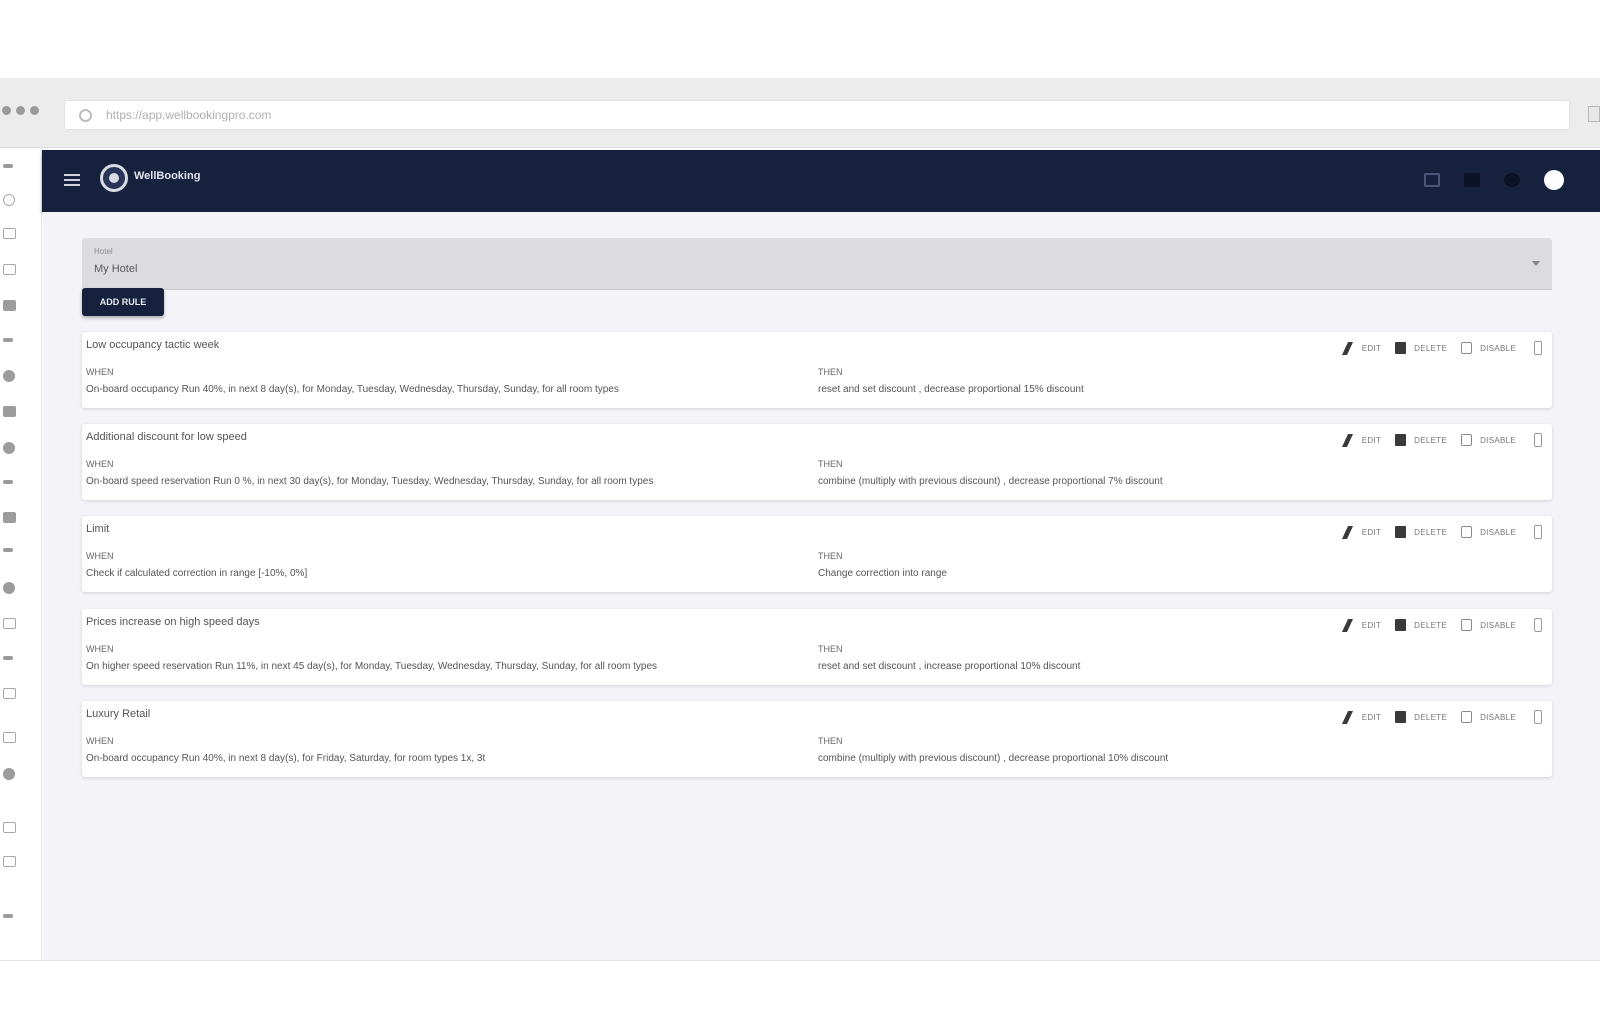 This screenshot has height=1032, width=1600. I want to click on info-icon, so click(8, 550).